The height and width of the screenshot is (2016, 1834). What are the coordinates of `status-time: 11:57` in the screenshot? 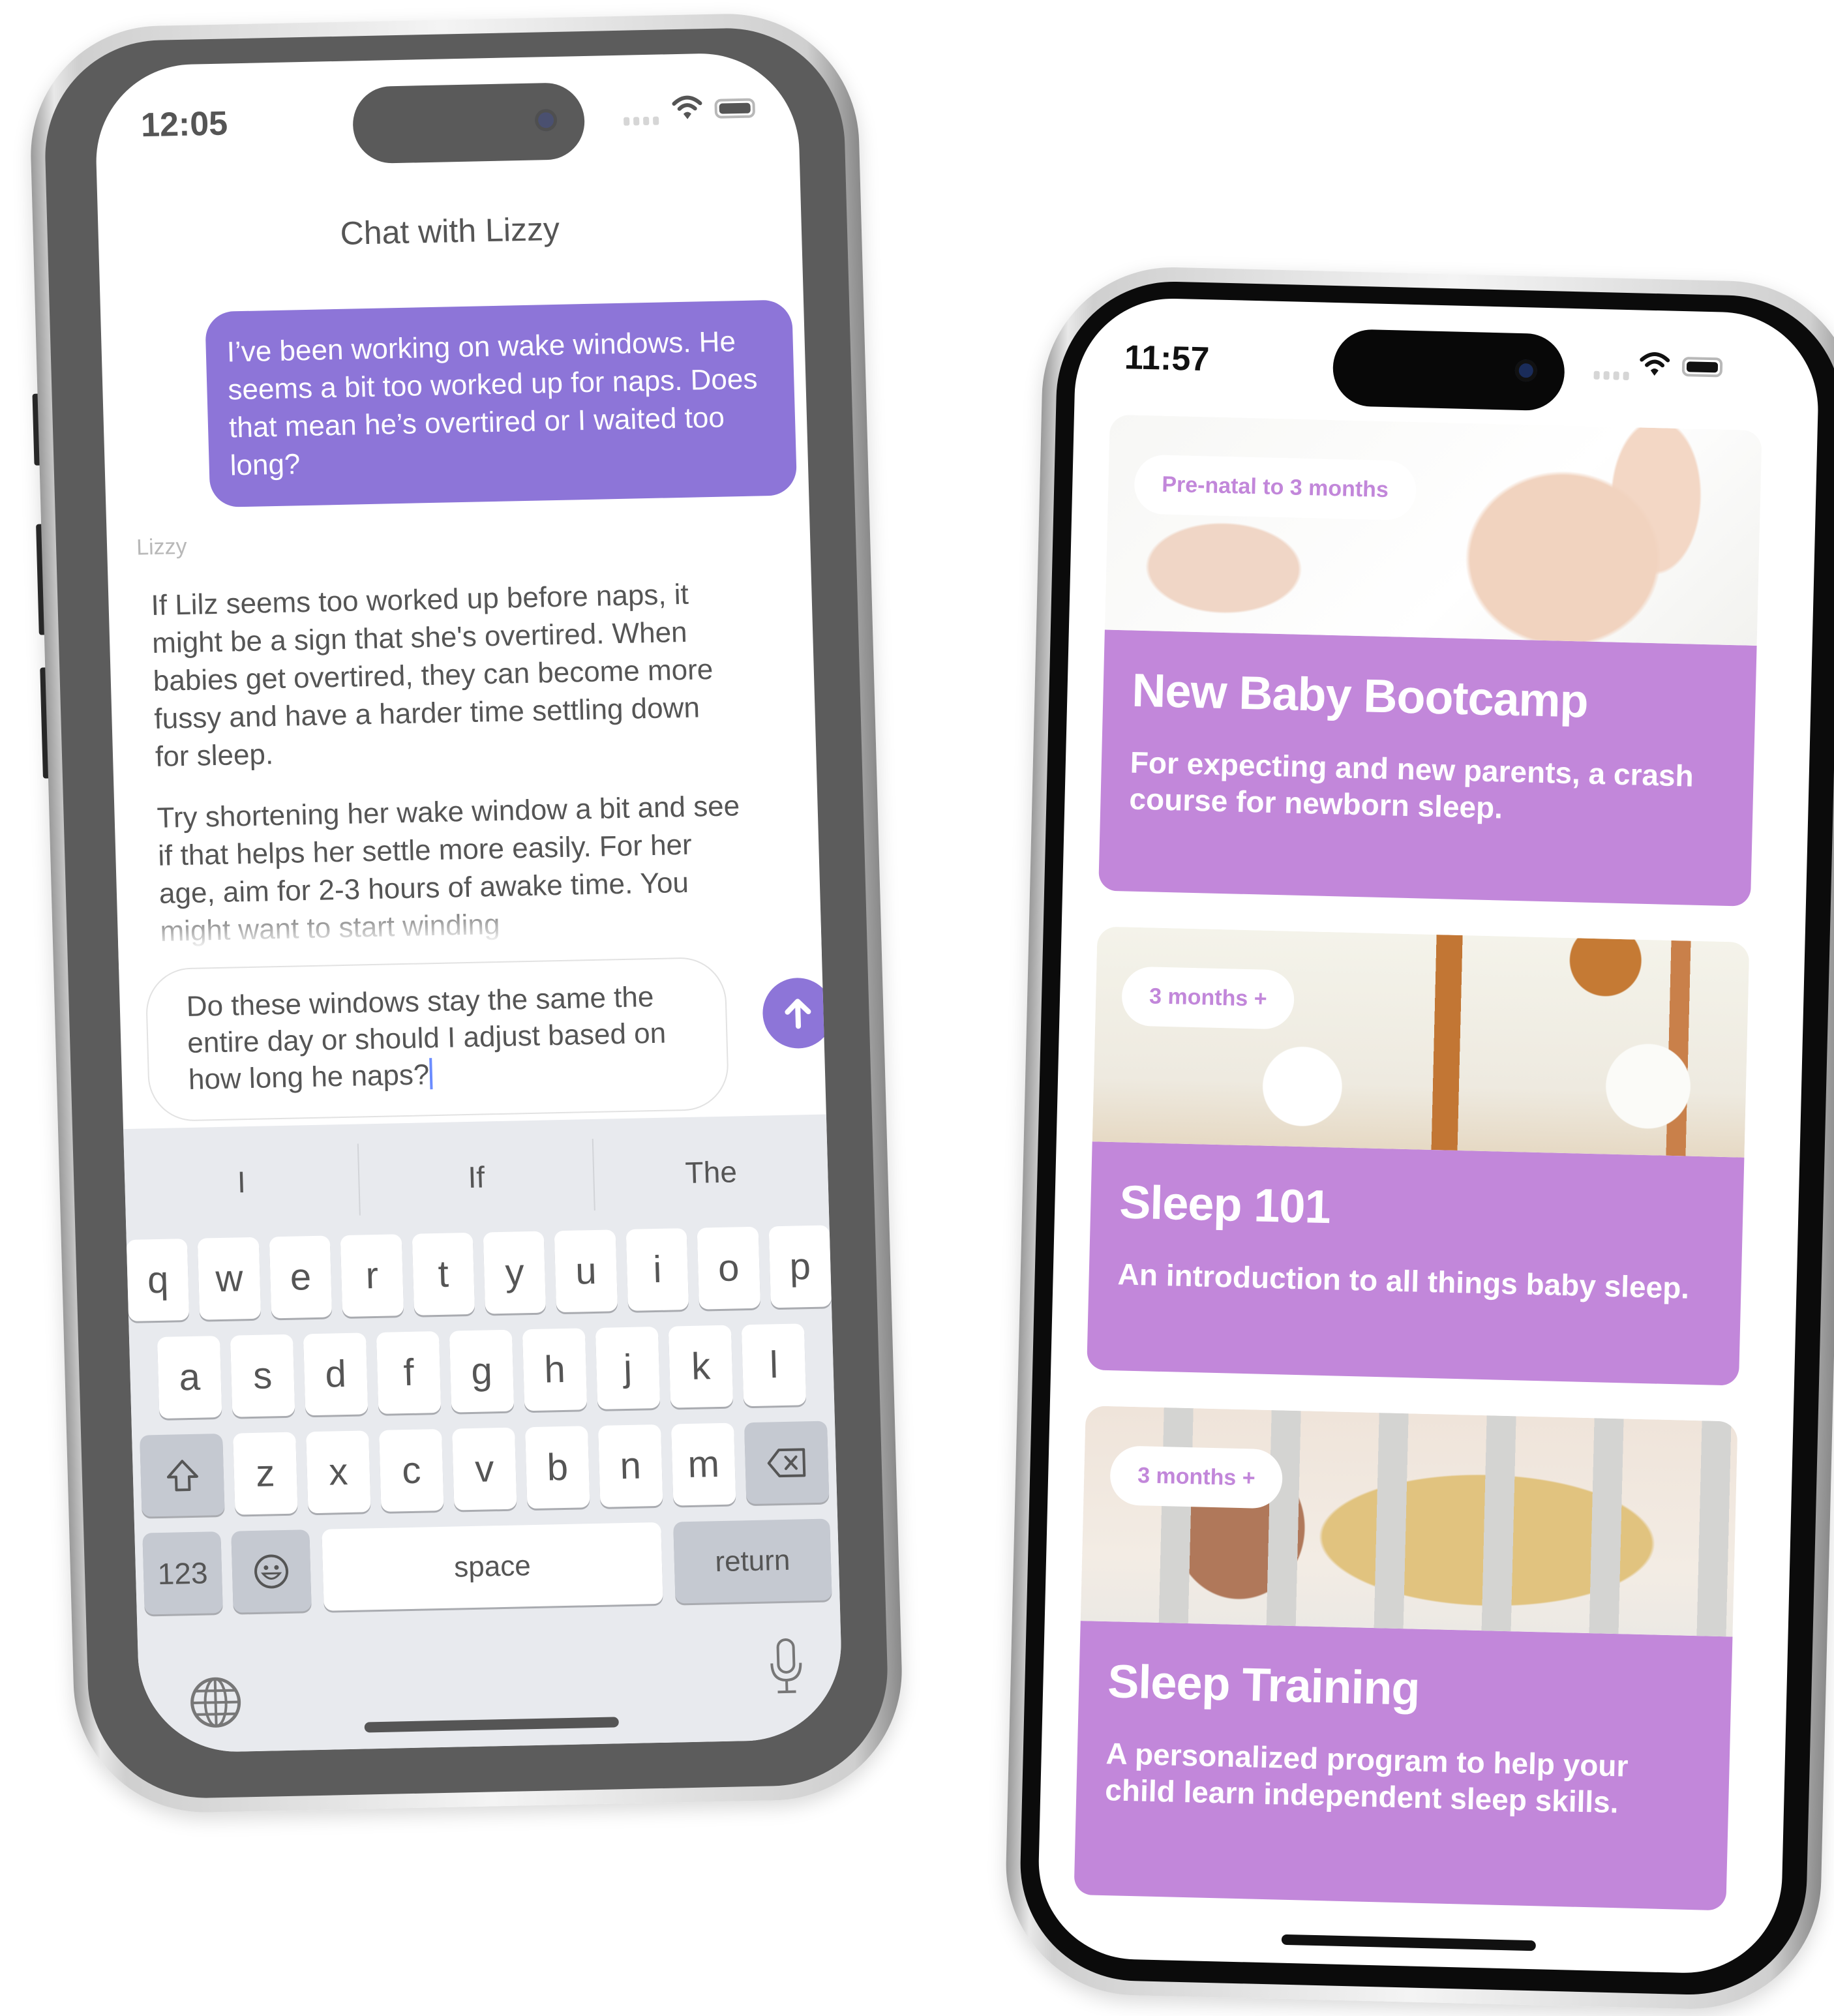 It's located at (1167, 359).